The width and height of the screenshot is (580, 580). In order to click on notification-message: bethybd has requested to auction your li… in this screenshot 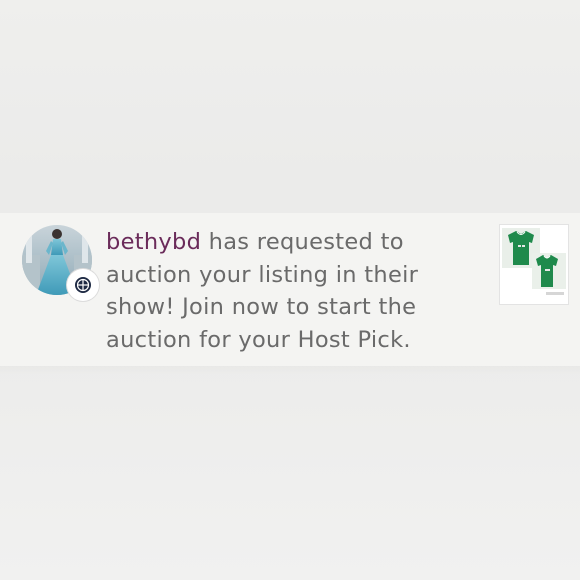, I will do `click(296, 291)`.